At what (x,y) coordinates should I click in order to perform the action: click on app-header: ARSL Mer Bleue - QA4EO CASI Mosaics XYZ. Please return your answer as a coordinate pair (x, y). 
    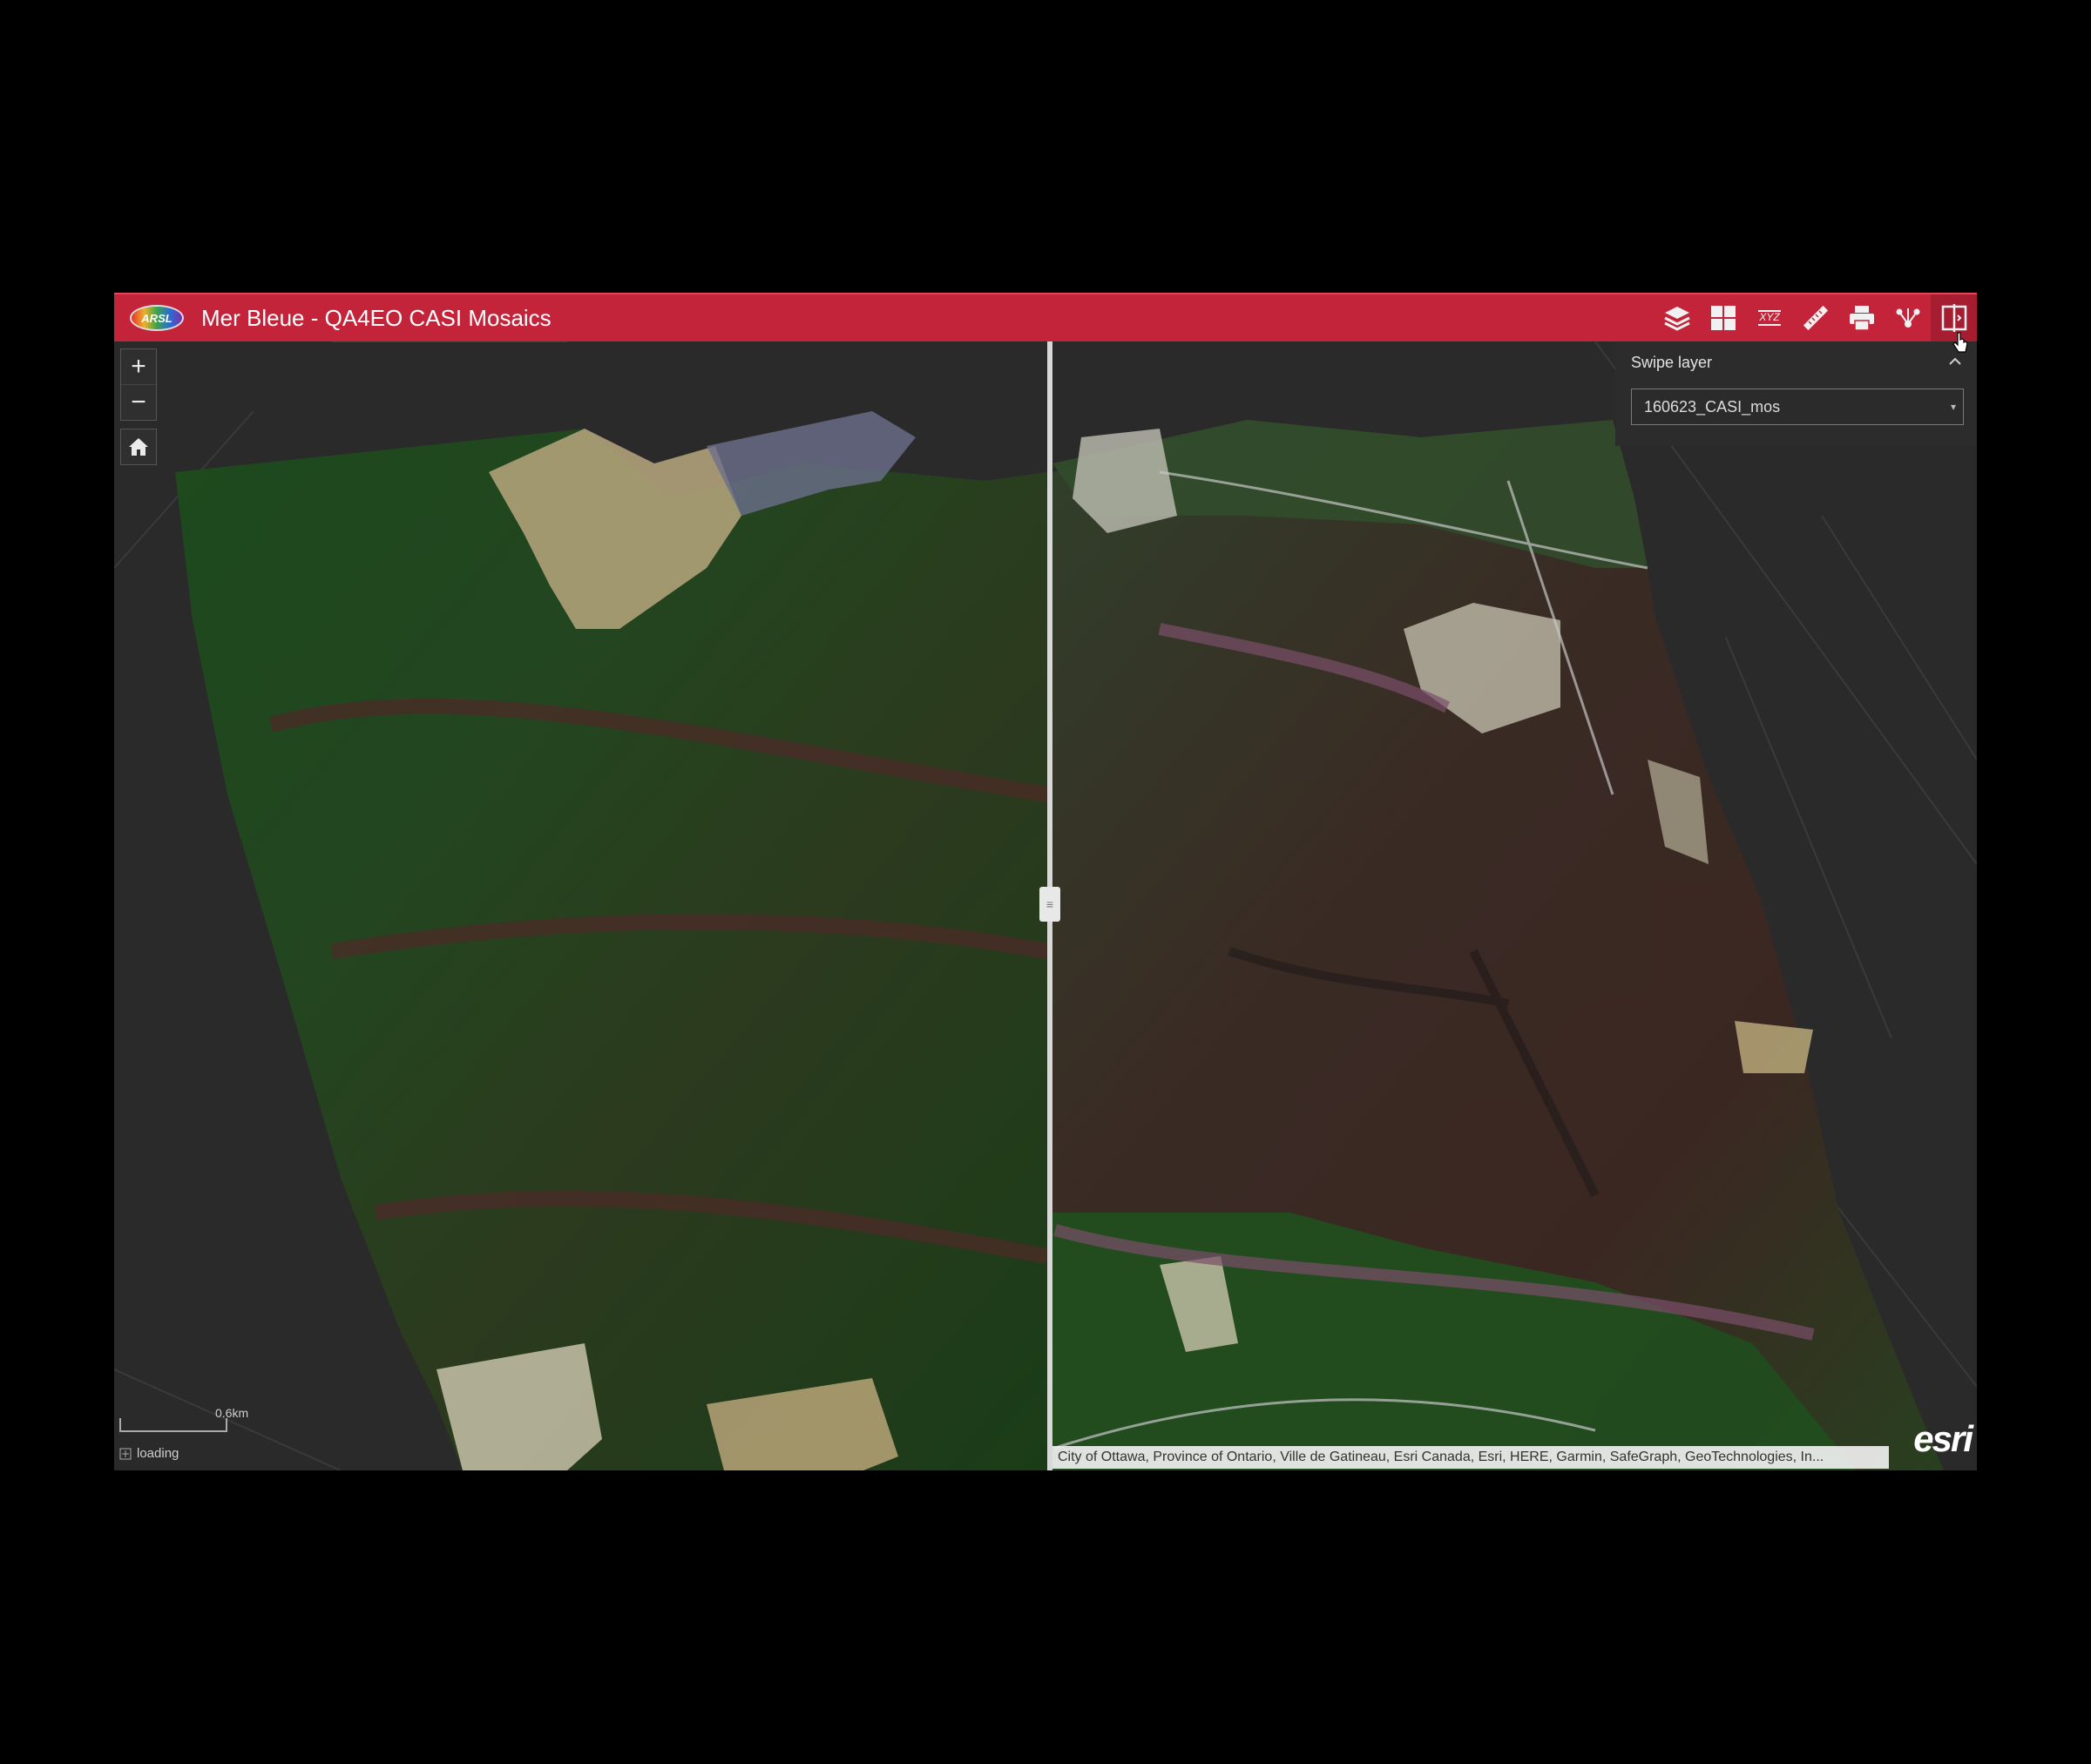
    Looking at the image, I should click on (1045, 317).